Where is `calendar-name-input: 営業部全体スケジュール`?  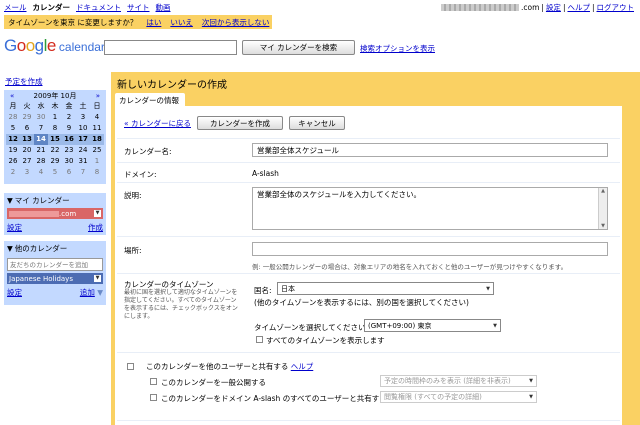
calendar-name-input: 営業部全体スケジュール is located at coordinates (430, 150).